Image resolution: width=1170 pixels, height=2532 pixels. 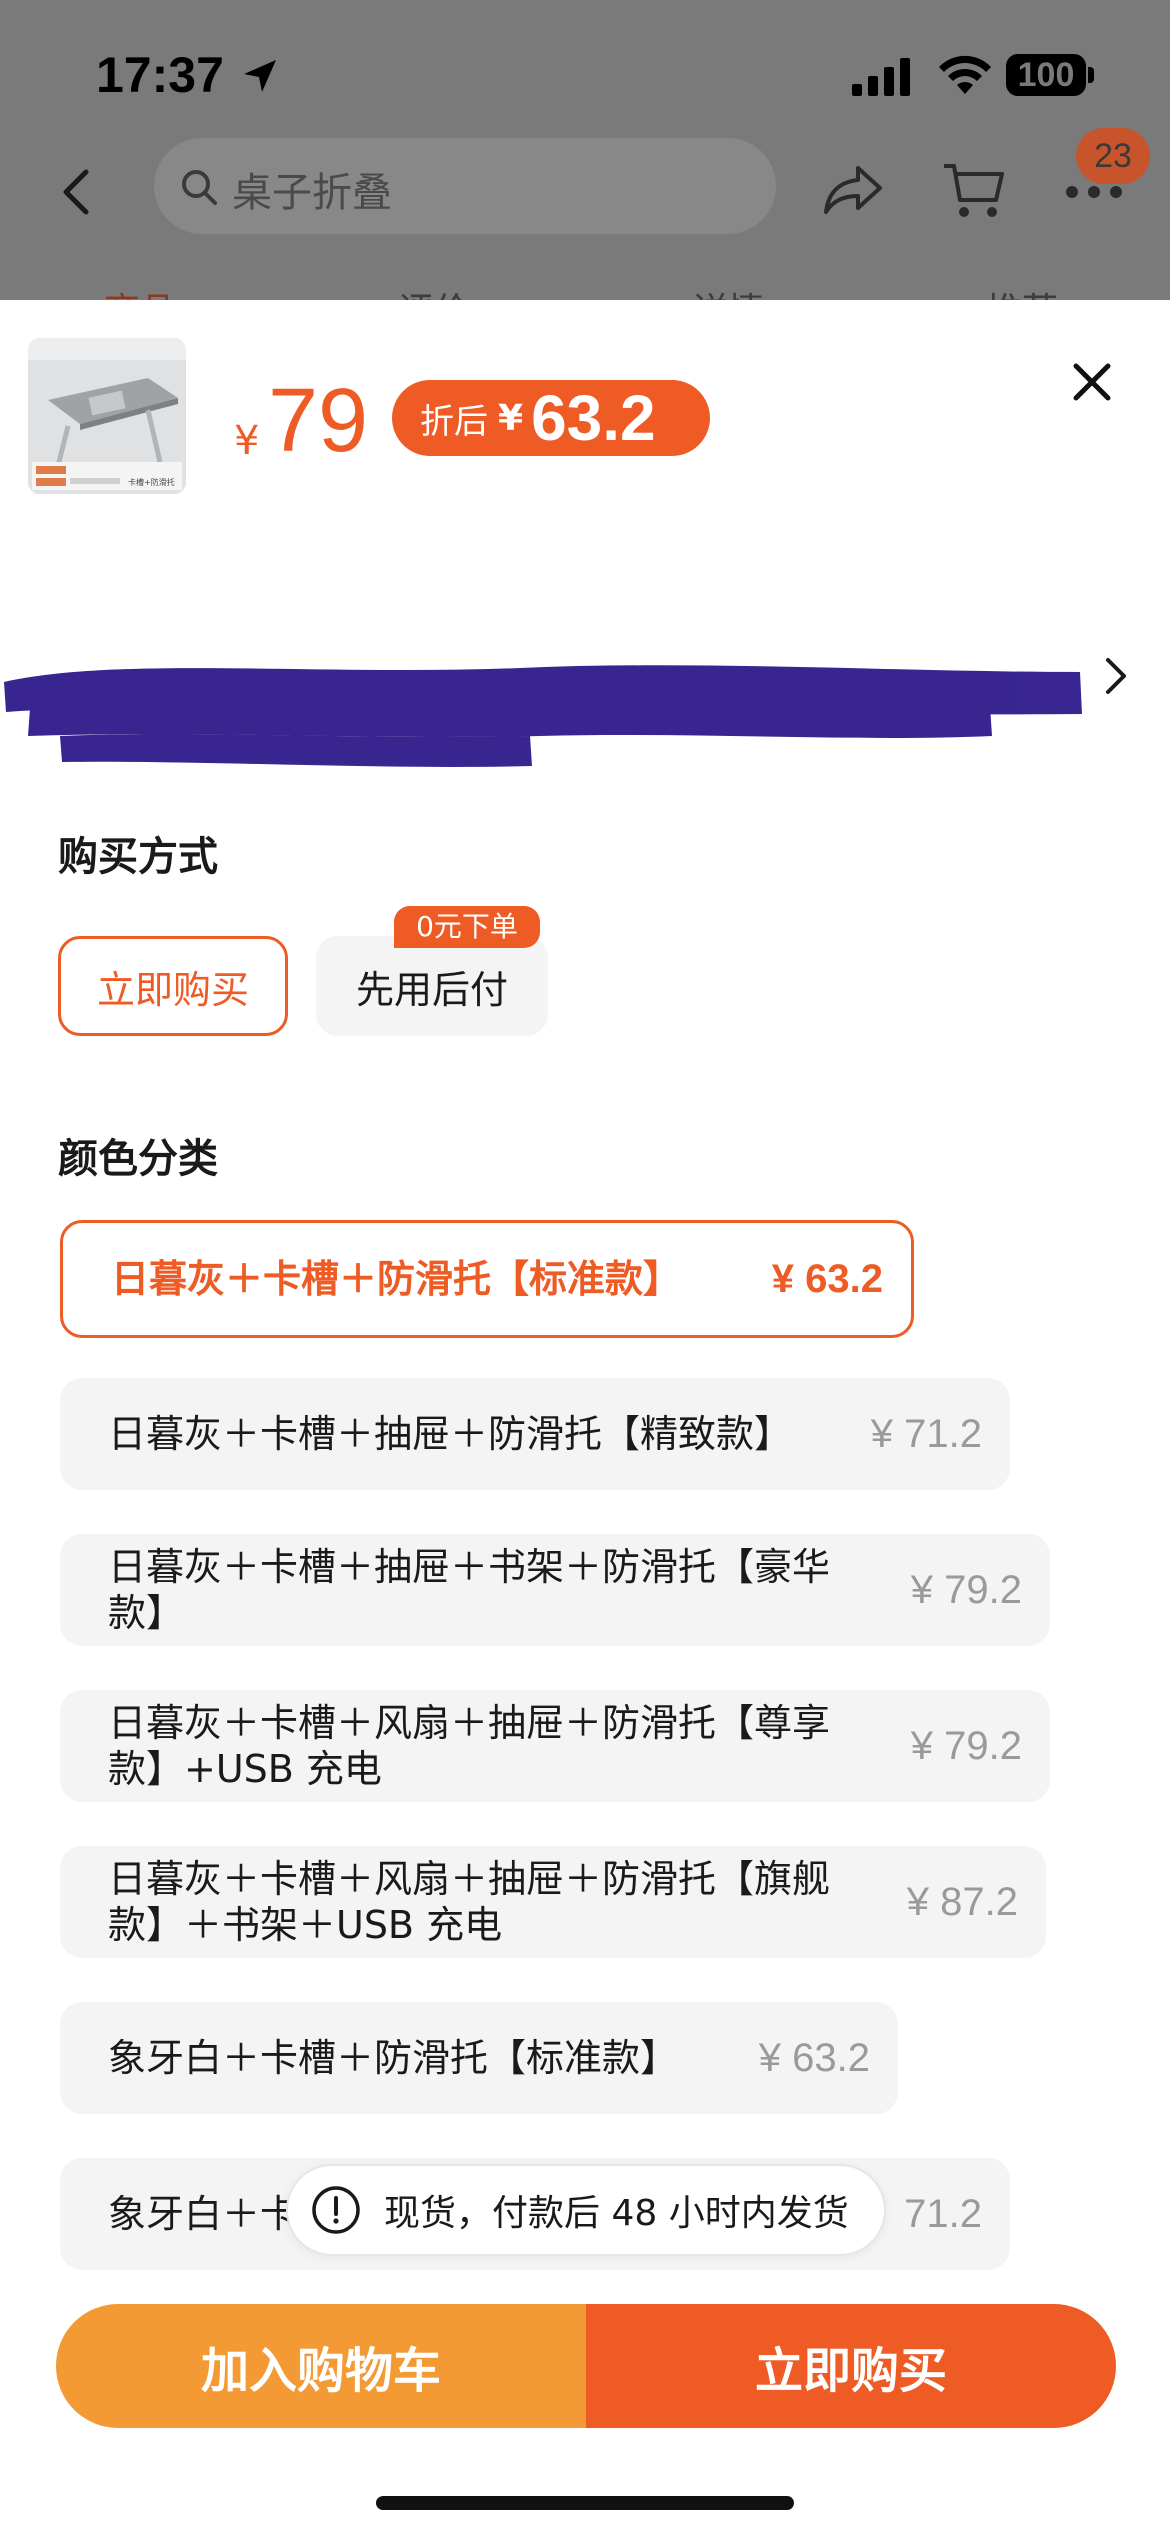 What do you see at coordinates (497, 1902) in the screenshot?
I see `variant-label: 日暮灰＋卡槽＋风扇＋抽屉＋防滑托【旗舰 款】＋书架＋USB 充电` at bounding box center [497, 1902].